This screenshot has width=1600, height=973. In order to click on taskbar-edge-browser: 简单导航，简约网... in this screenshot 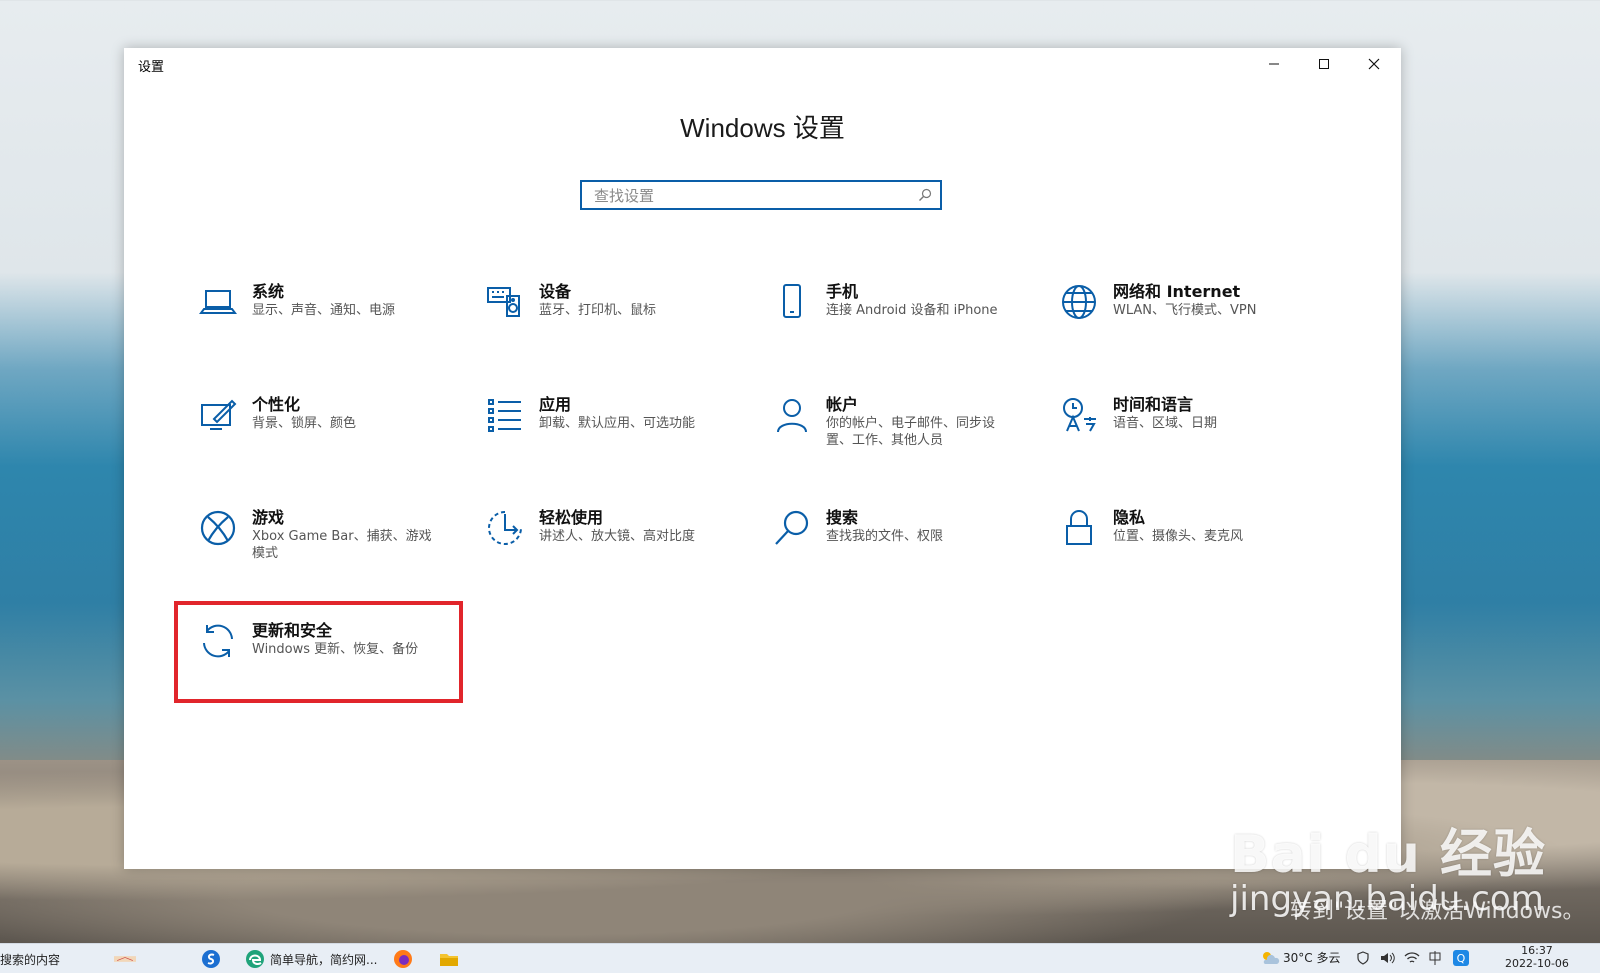, I will do `click(310, 959)`.